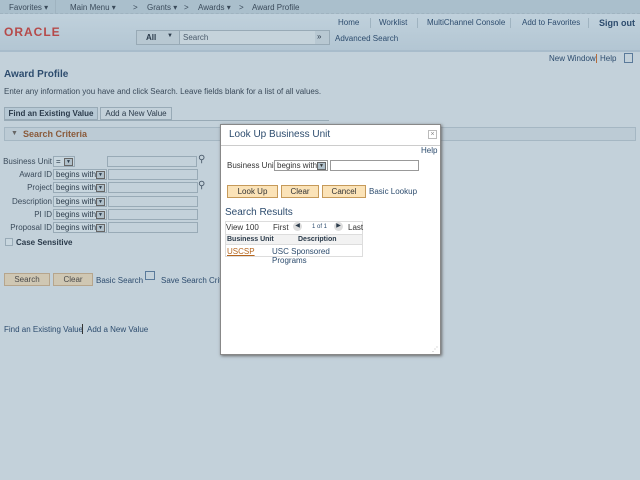  I want to click on nav-awards: Awards ▾, so click(214, 7).